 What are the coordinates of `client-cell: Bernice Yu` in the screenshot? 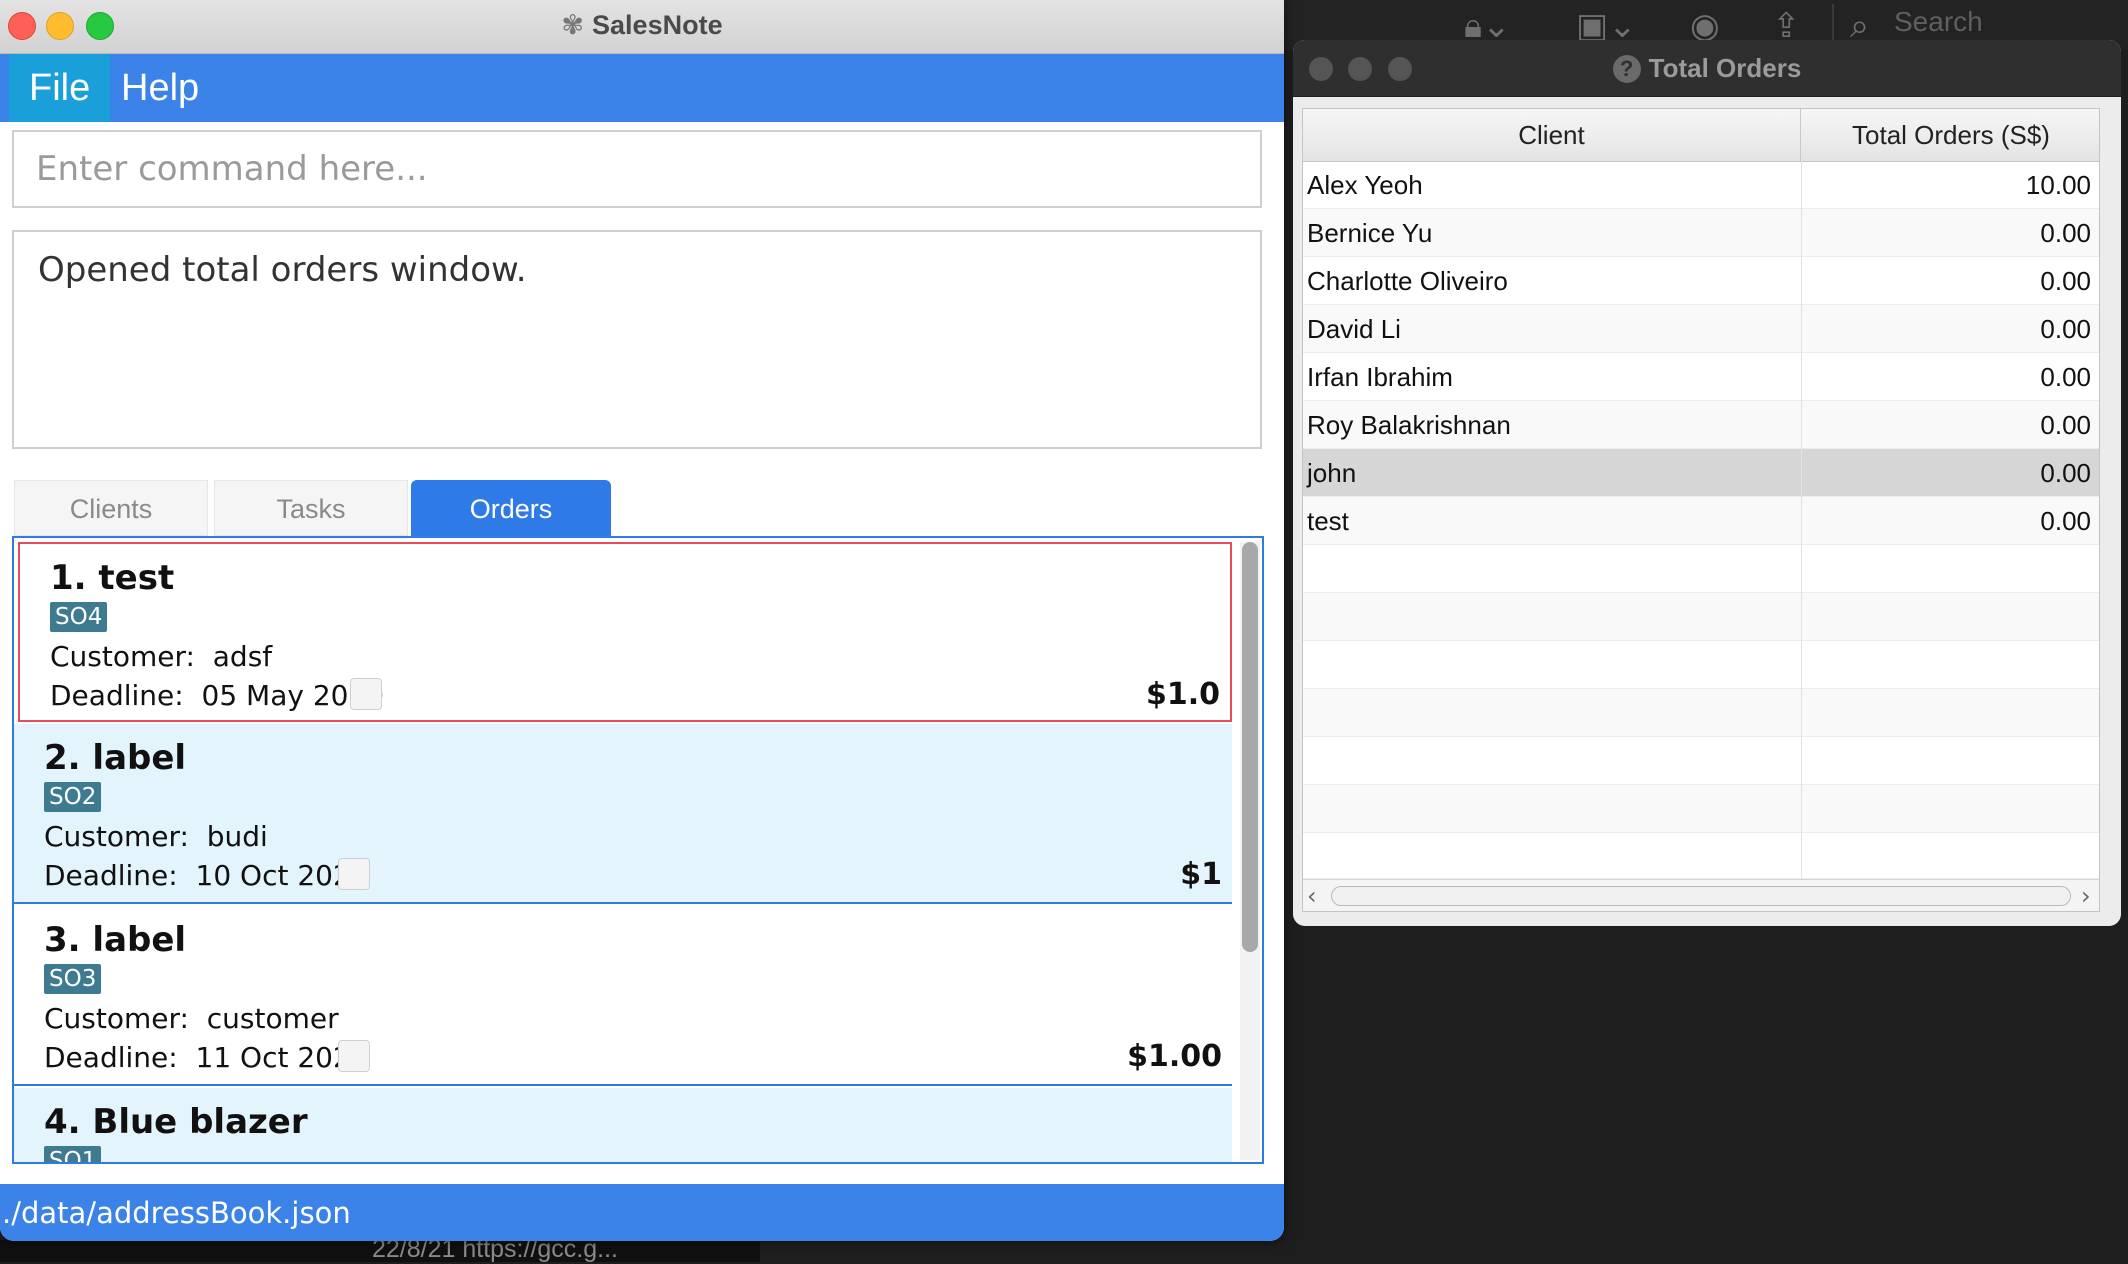 It's located at (1370, 233).